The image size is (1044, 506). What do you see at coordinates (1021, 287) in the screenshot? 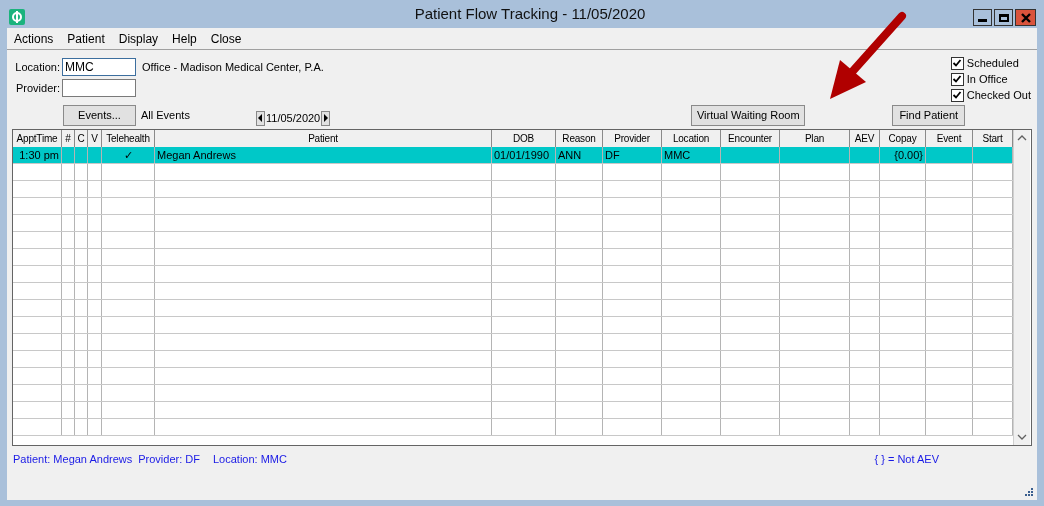
I see `scrollbar` at bounding box center [1021, 287].